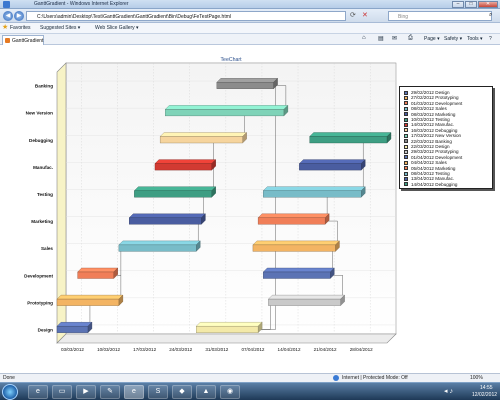 The image size is (500, 400). Describe the element at coordinates (250, 391) in the screenshot. I see `taskbar: e ▭ ▶ ✎ e S ◆ ▲ ◉ 14:55 12/02/2012 ◂ ♪` at that location.